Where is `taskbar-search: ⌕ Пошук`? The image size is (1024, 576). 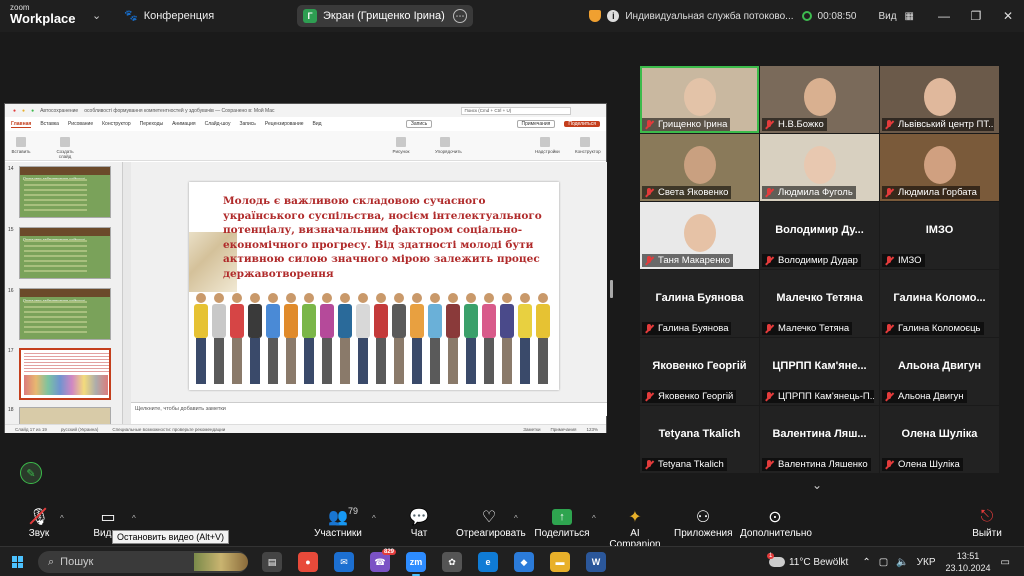 taskbar-search: ⌕ Пошук is located at coordinates (143, 562).